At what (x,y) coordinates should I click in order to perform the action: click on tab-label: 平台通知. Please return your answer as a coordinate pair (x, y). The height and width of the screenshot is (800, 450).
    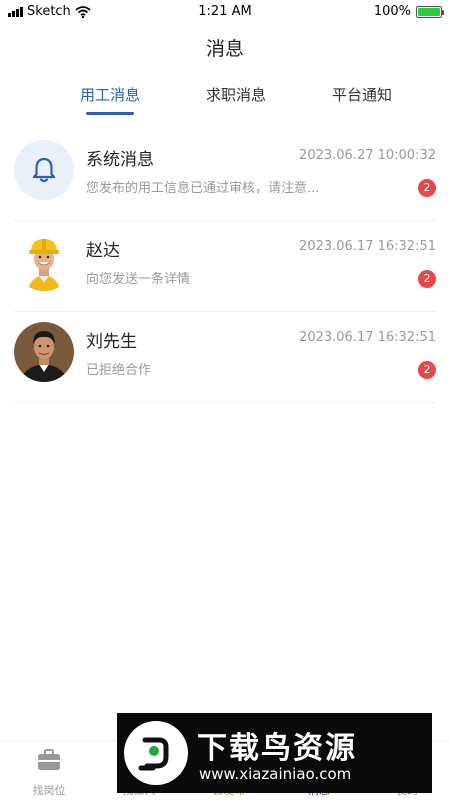
    Looking at the image, I should click on (361, 95).